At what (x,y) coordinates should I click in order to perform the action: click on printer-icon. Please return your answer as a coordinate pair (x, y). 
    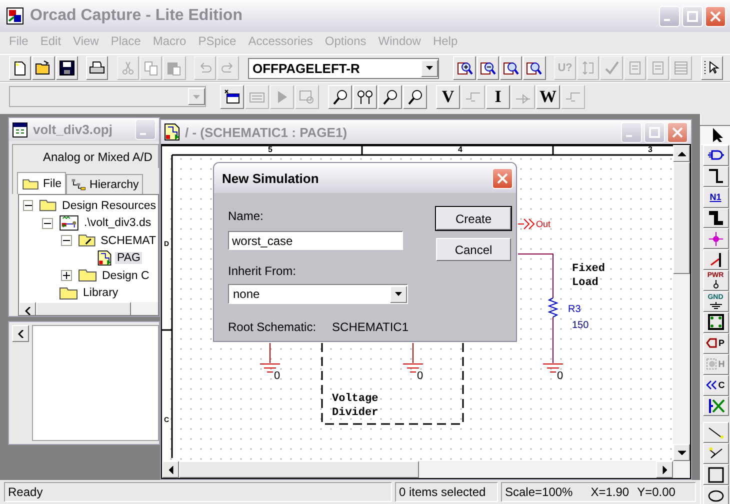
    Looking at the image, I should click on (97, 68).